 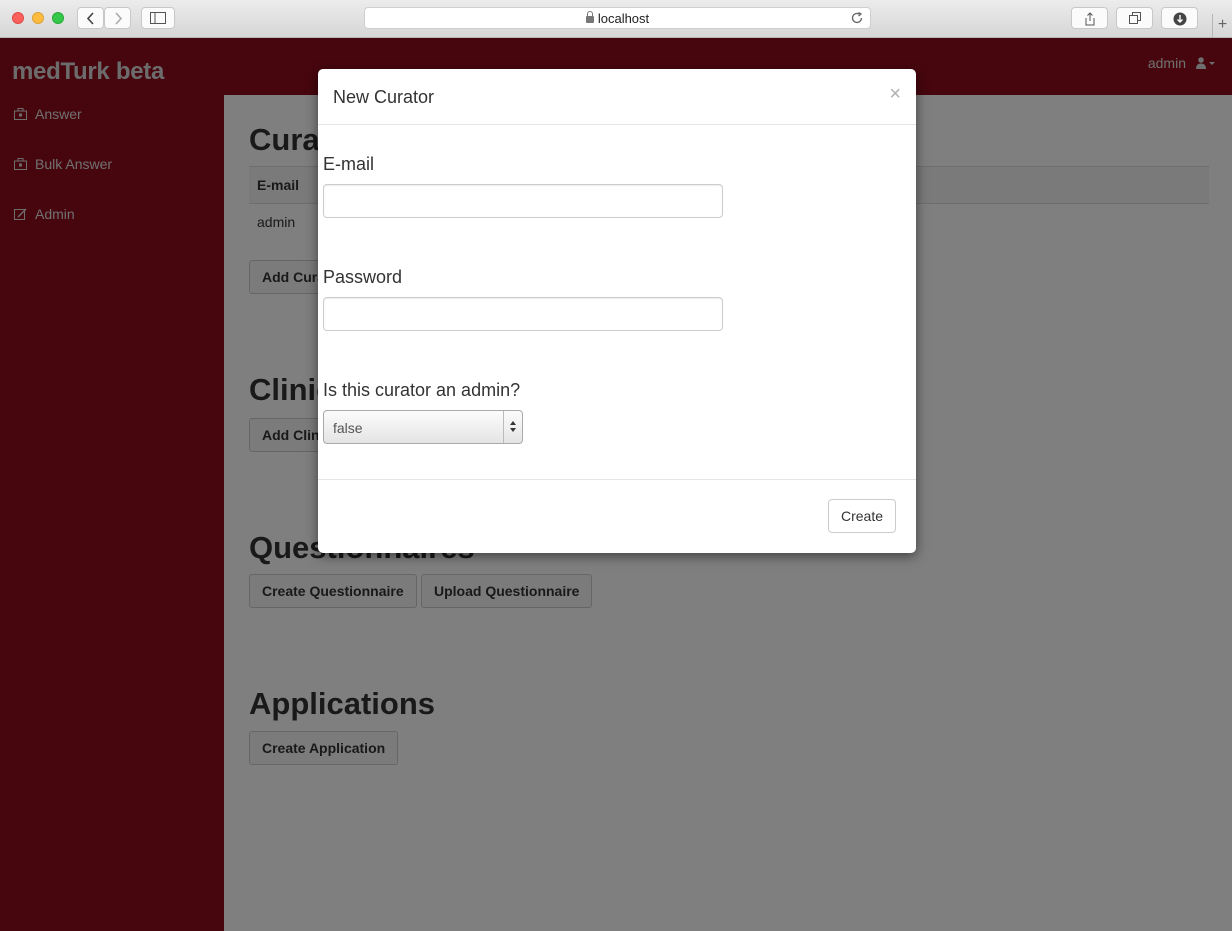 What do you see at coordinates (617, 516) in the screenshot?
I see `modal-footer: Create` at bounding box center [617, 516].